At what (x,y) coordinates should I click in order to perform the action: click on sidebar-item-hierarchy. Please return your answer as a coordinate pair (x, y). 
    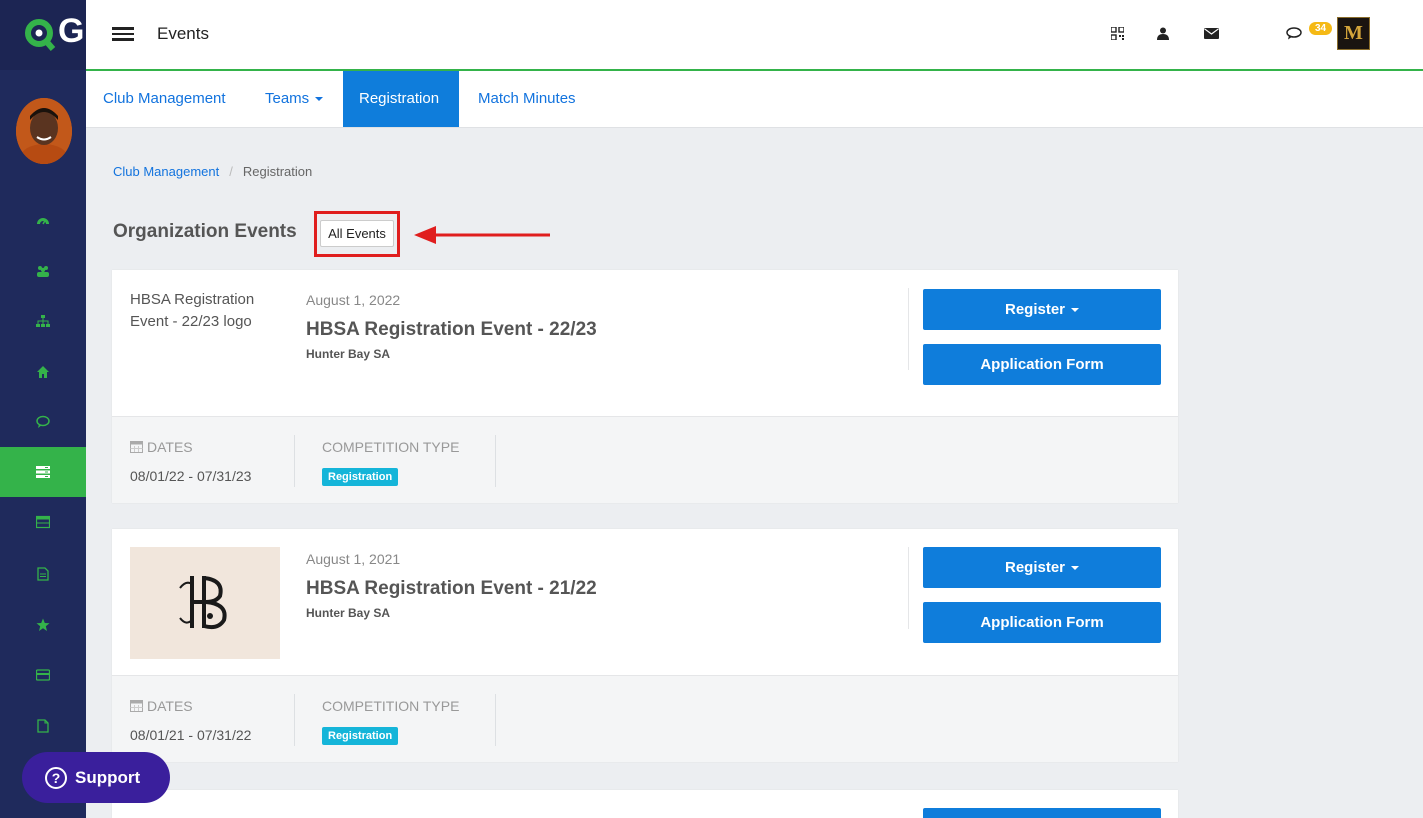
    Looking at the image, I should click on (43, 321).